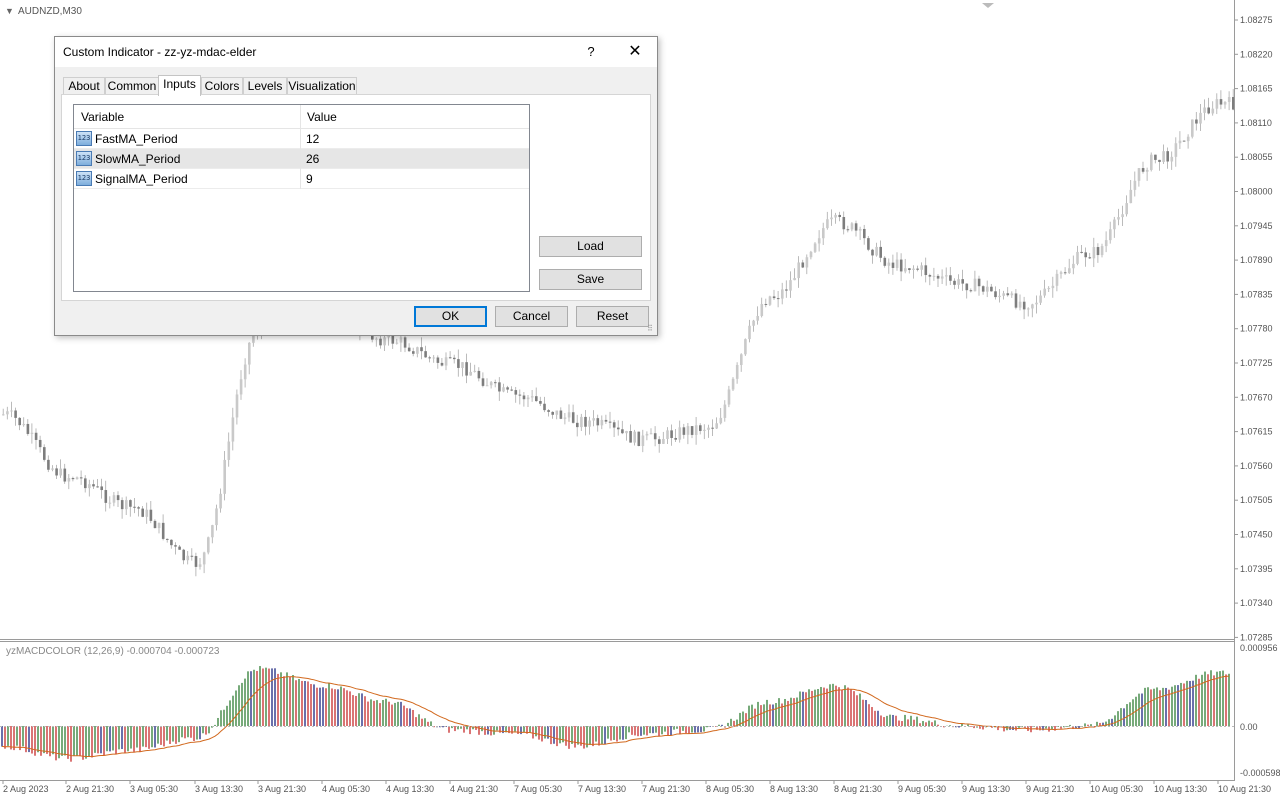 The width and height of the screenshot is (1280, 800). I want to click on time-tick-label: 7 Aug 05:30, so click(538, 789).